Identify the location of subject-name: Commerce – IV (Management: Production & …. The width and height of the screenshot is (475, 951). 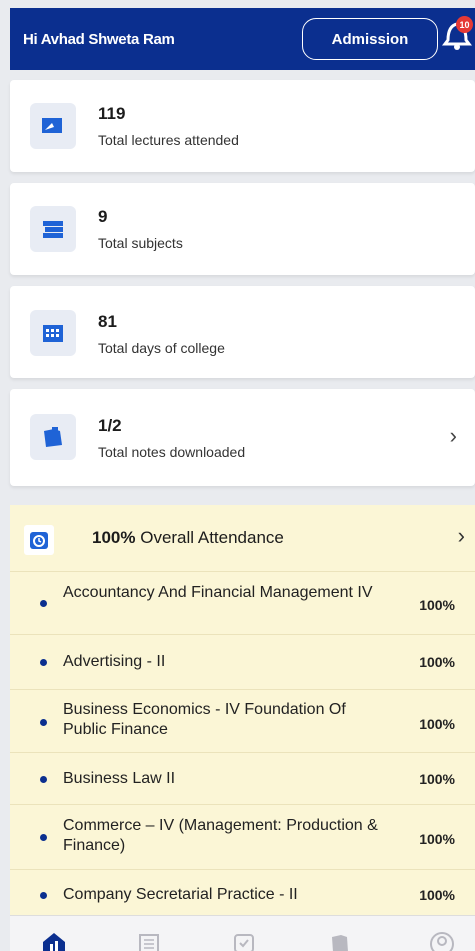
(220, 835).